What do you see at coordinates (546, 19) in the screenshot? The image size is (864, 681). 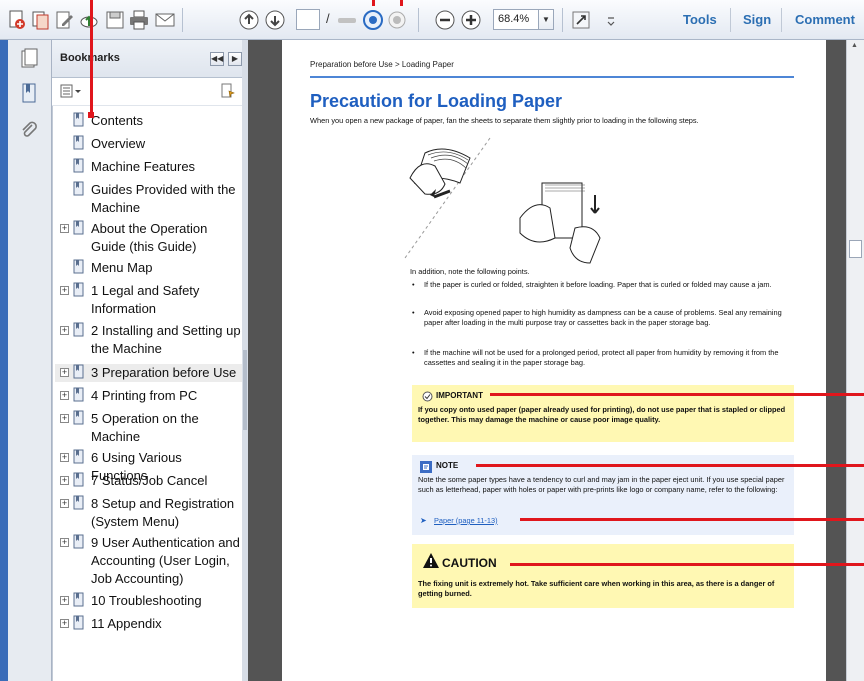 I see `zoom-dropdown-button: ▼` at bounding box center [546, 19].